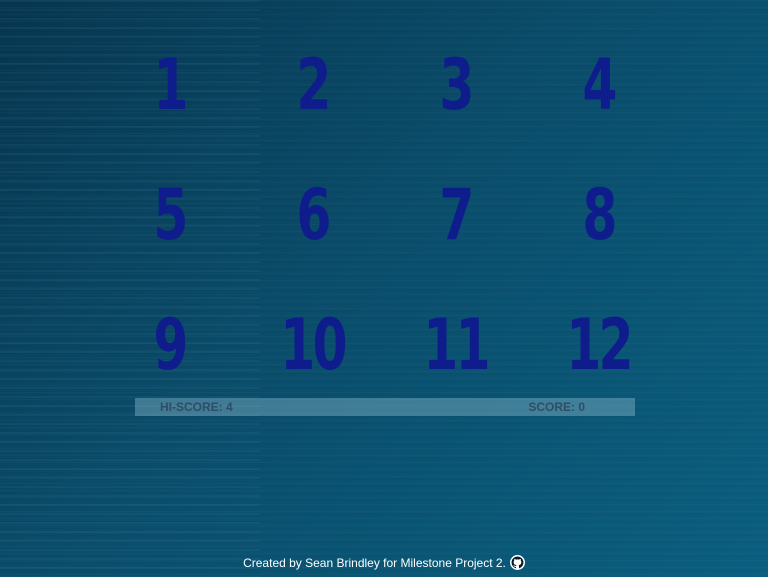 Image resolution: width=768 pixels, height=577 pixels. What do you see at coordinates (455, 345) in the screenshot?
I see `tile-11: 11` at bounding box center [455, 345].